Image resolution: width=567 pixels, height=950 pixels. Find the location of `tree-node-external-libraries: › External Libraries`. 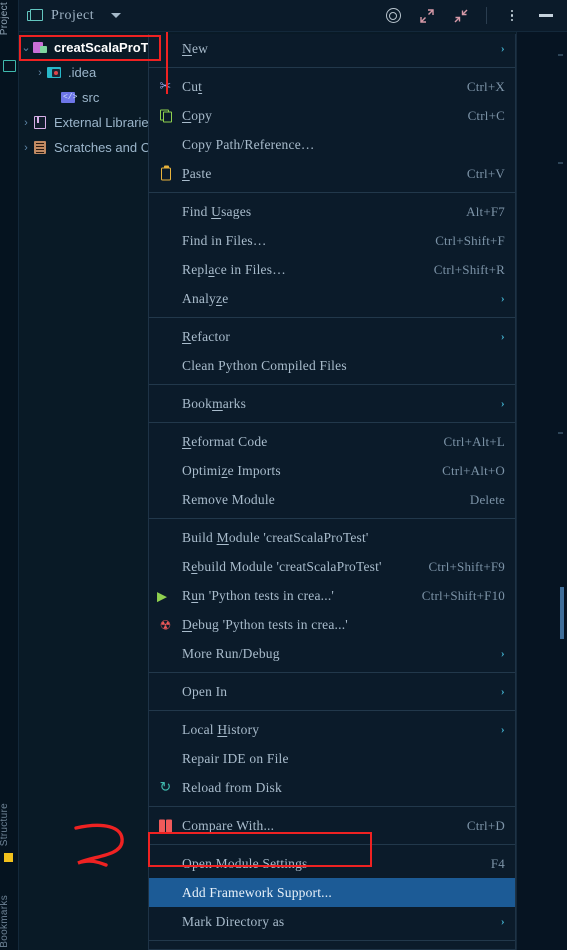

tree-node-external-libraries: › External Libraries is located at coordinates (93, 122).